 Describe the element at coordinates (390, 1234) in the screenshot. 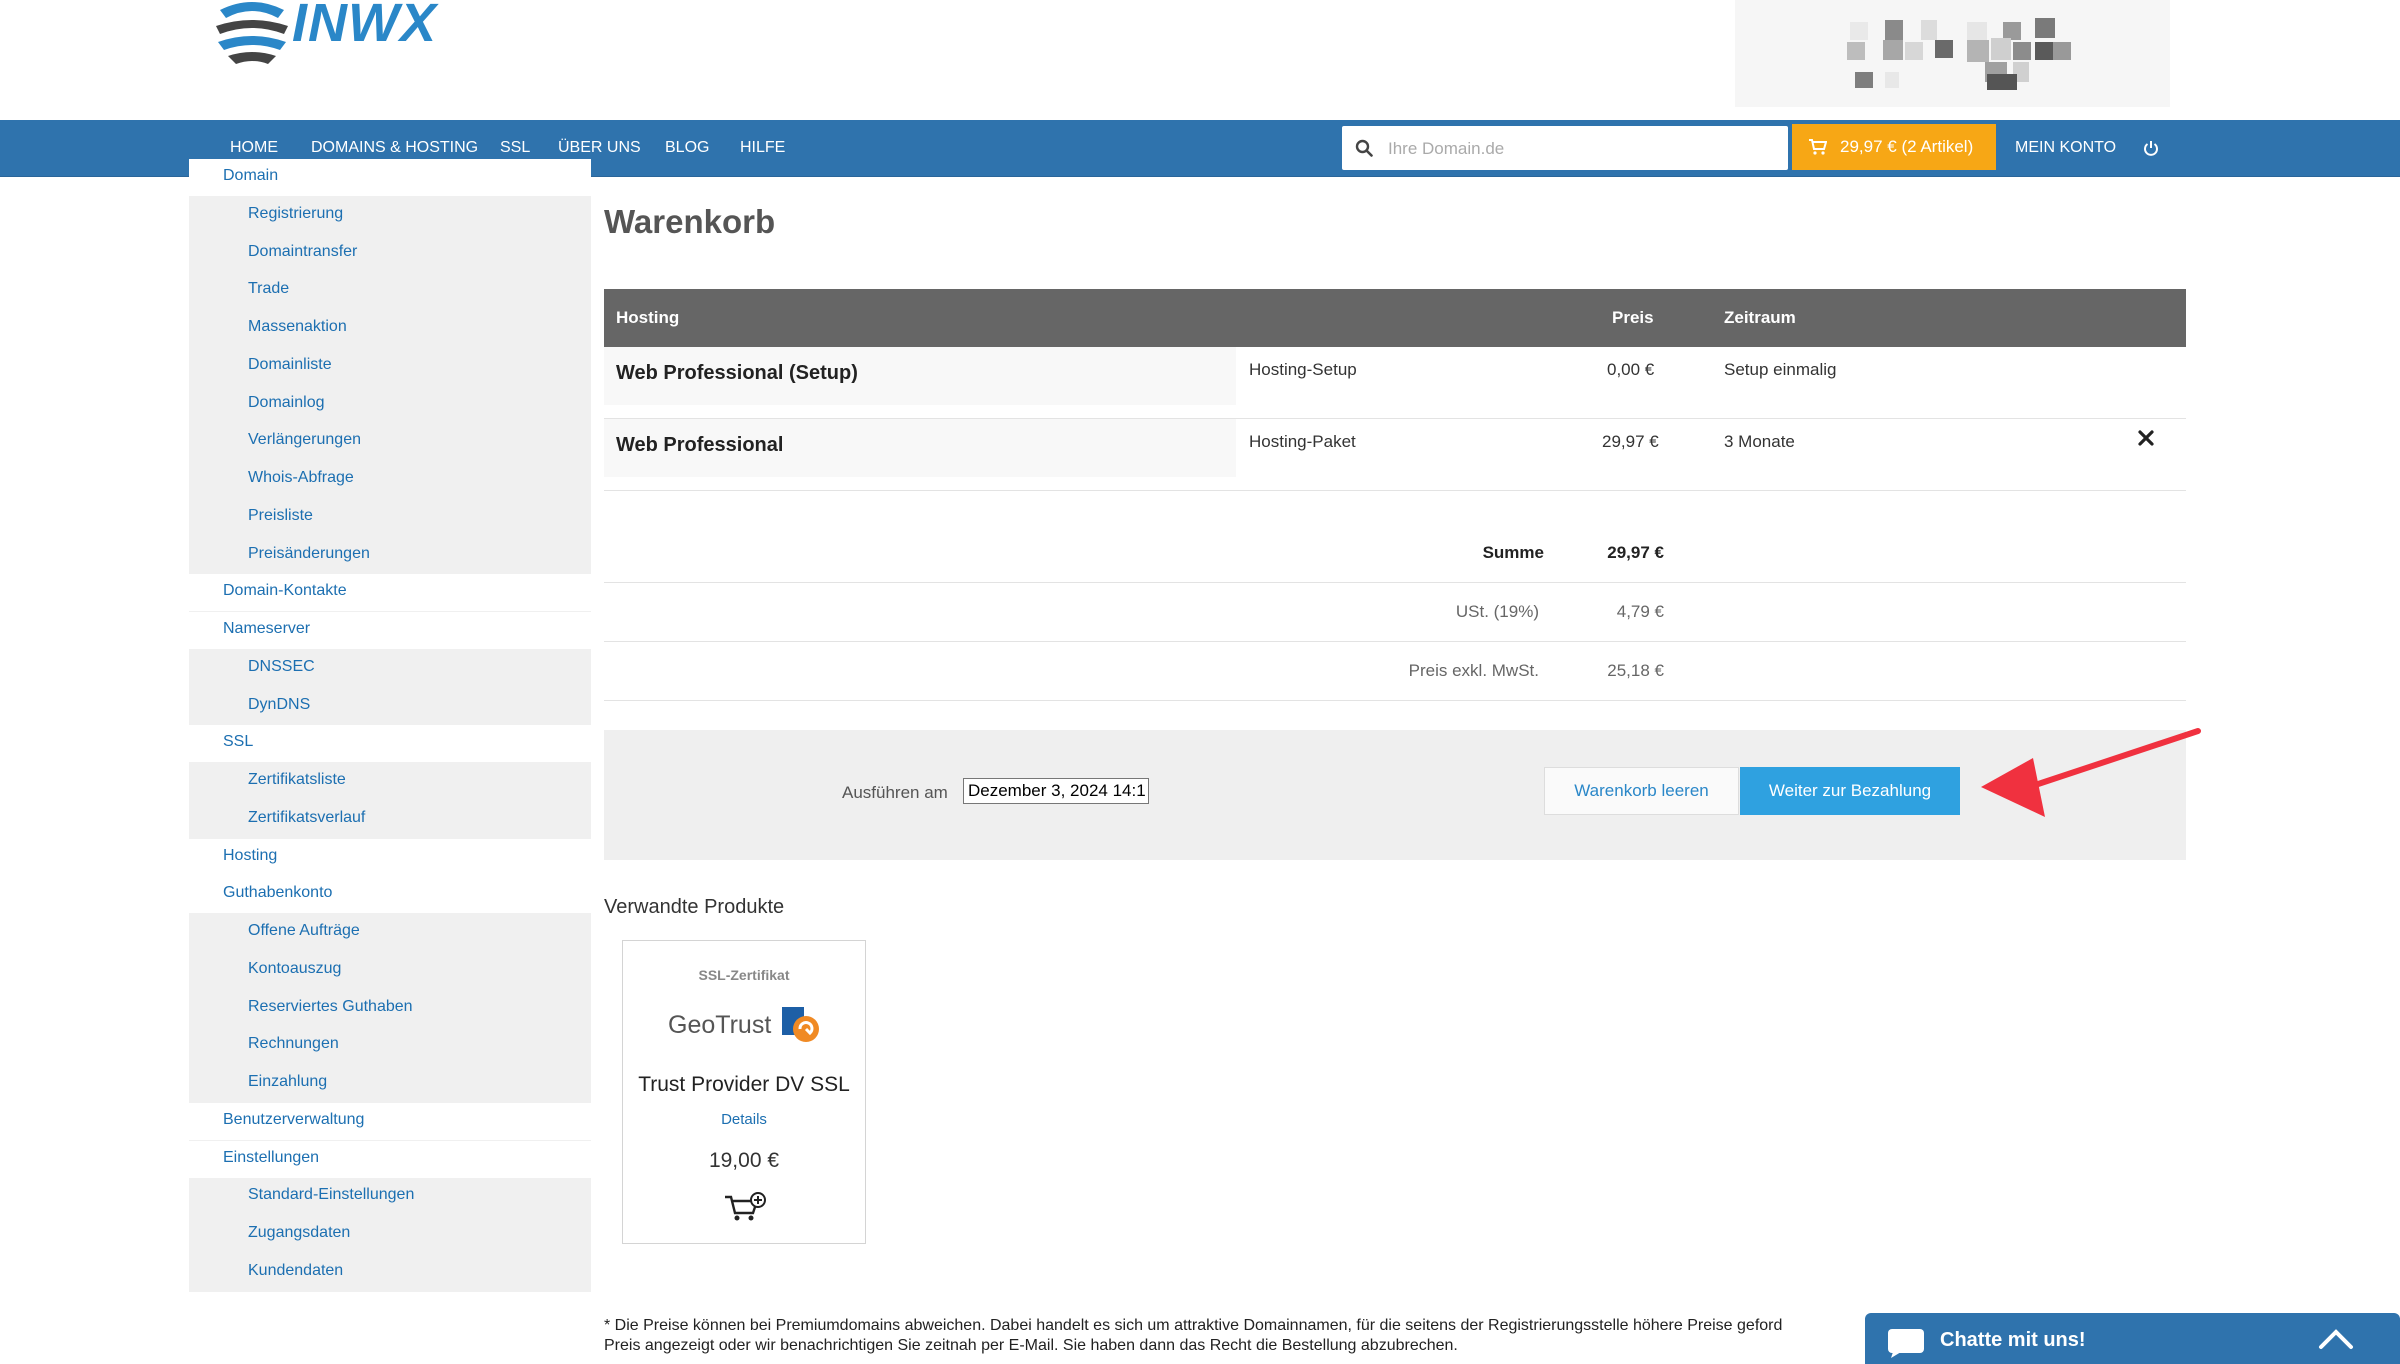

I see `sidebar-item: Zugangsdaten` at that location.